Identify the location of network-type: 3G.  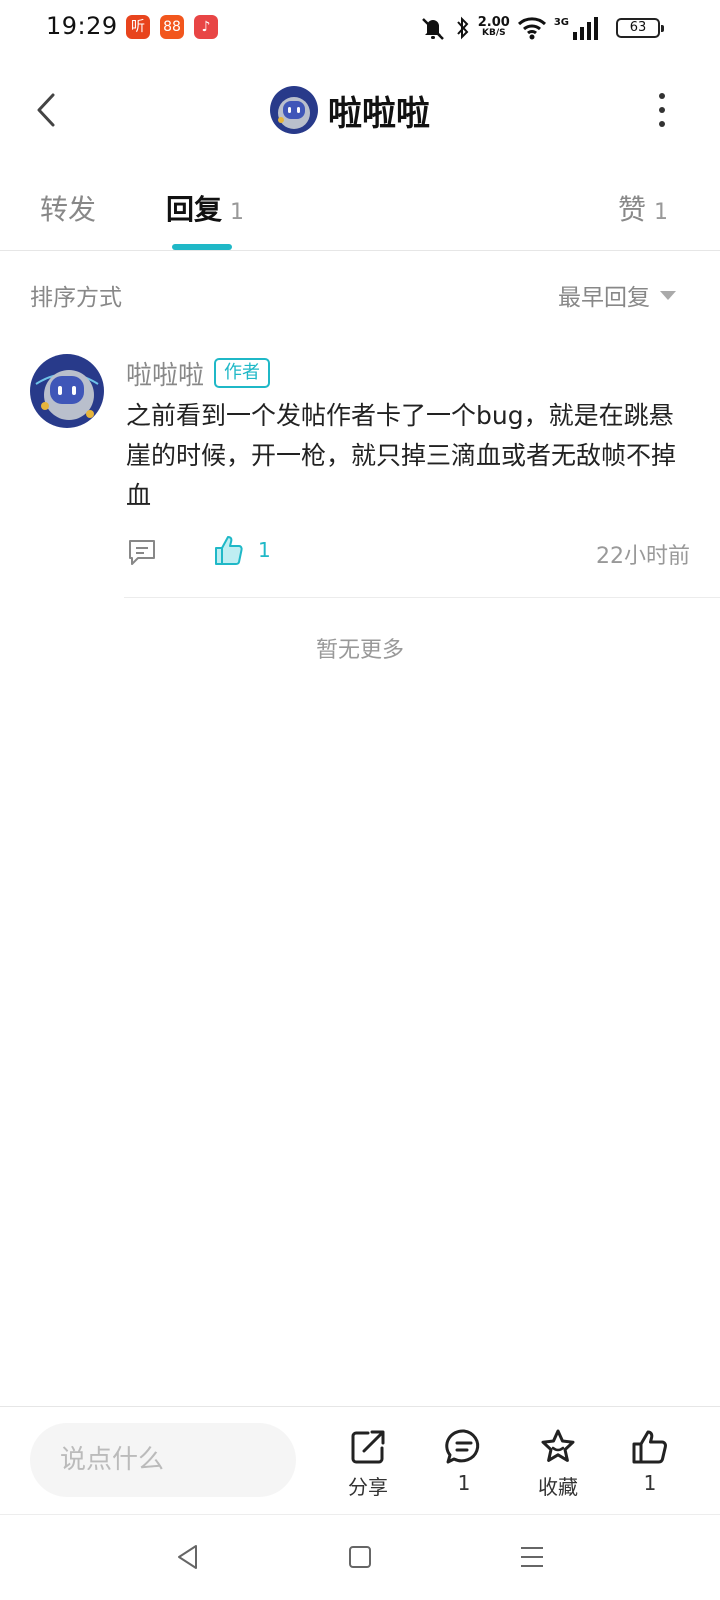
(561, 22).